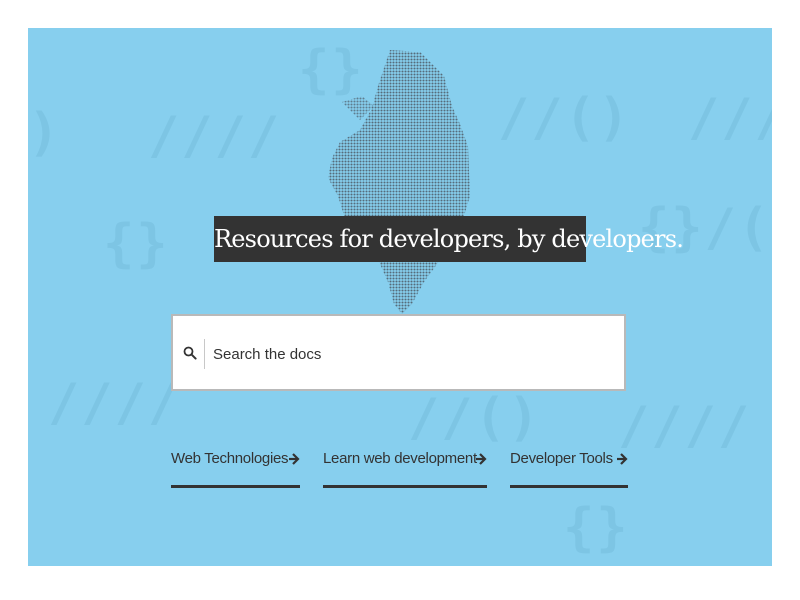 Image resolution: width=800 pixels, height=600 pixels. What do you see at coordinates (400, 458) in the screenshot?
I see `nav-link-label: Learn web development` at bounding box center [400, 458].